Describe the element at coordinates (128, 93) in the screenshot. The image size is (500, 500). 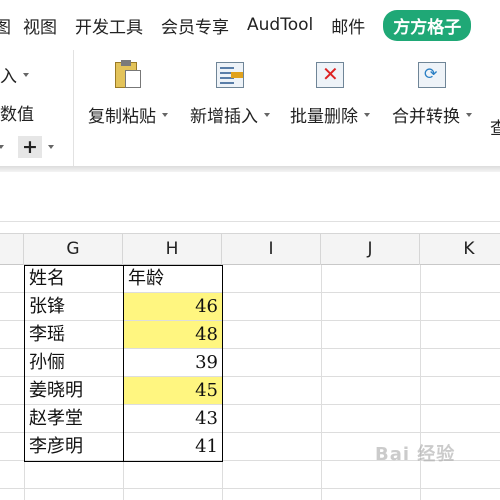
I see `copy-paste-button: 复制粘贴` at that location.